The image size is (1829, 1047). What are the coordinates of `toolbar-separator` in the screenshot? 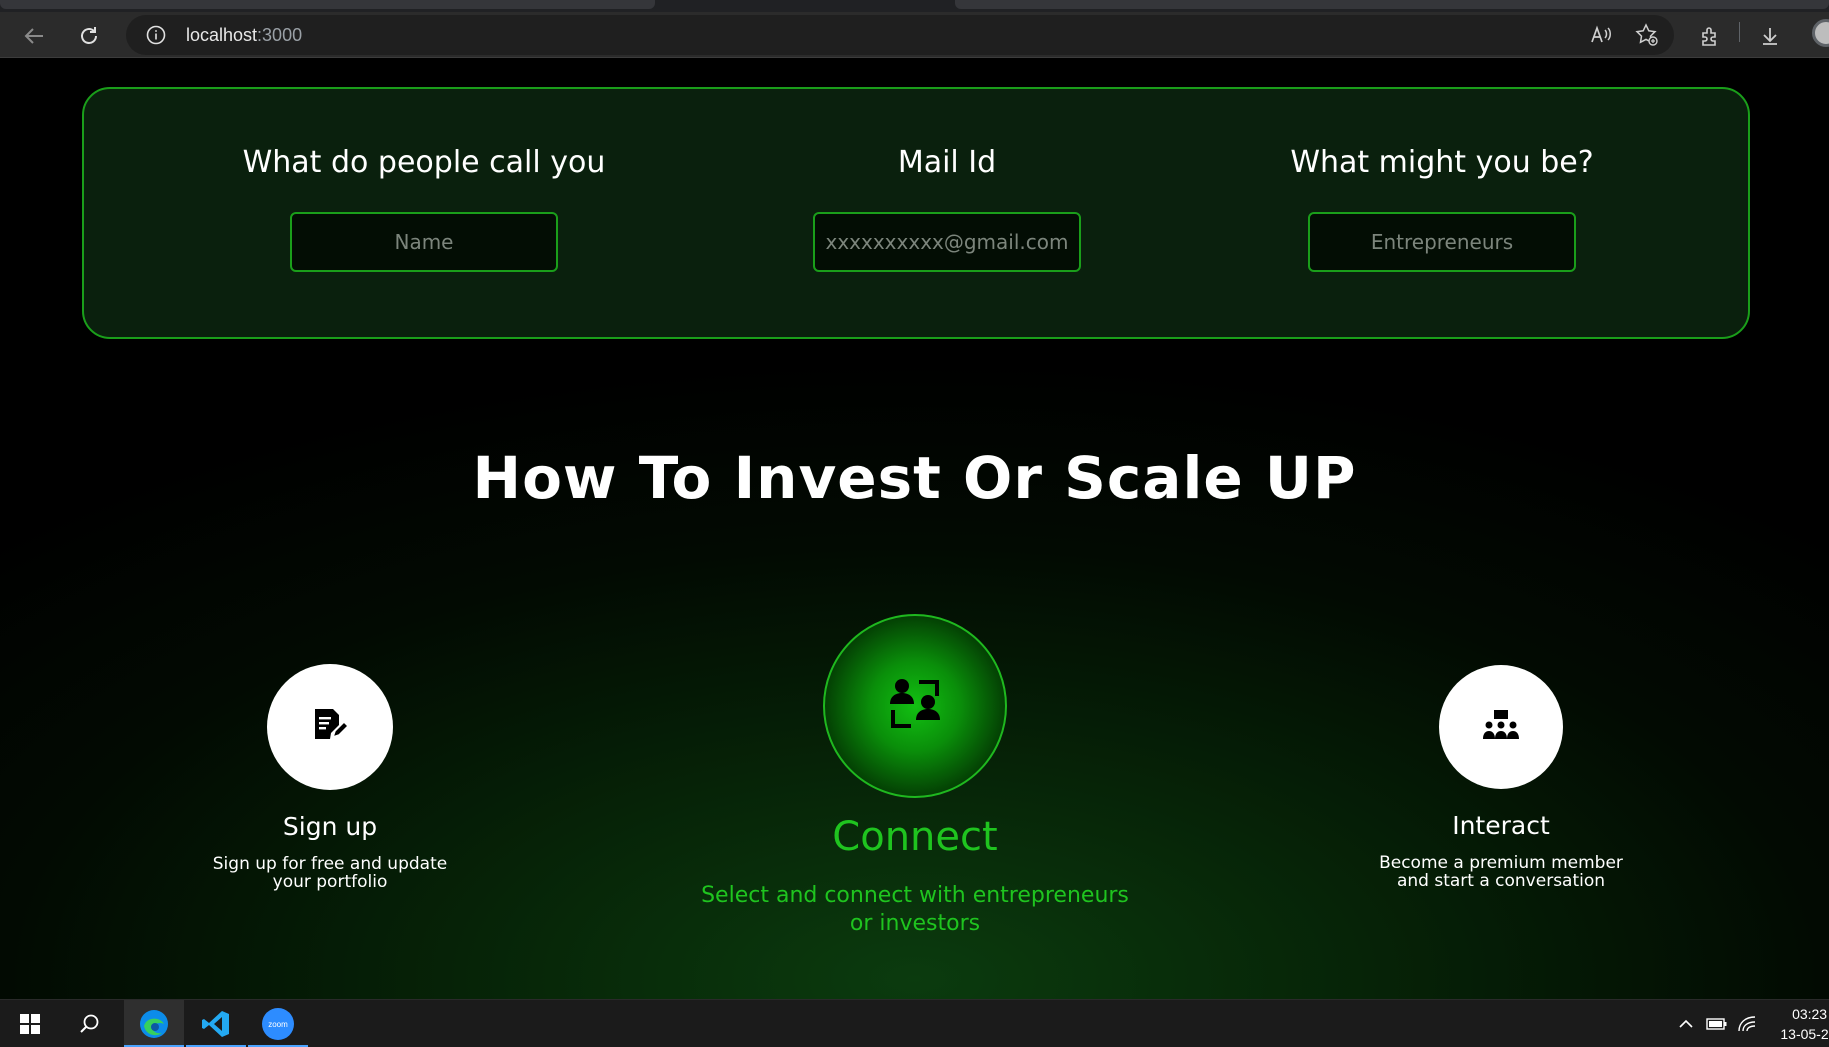 It's located at (1739, 32).